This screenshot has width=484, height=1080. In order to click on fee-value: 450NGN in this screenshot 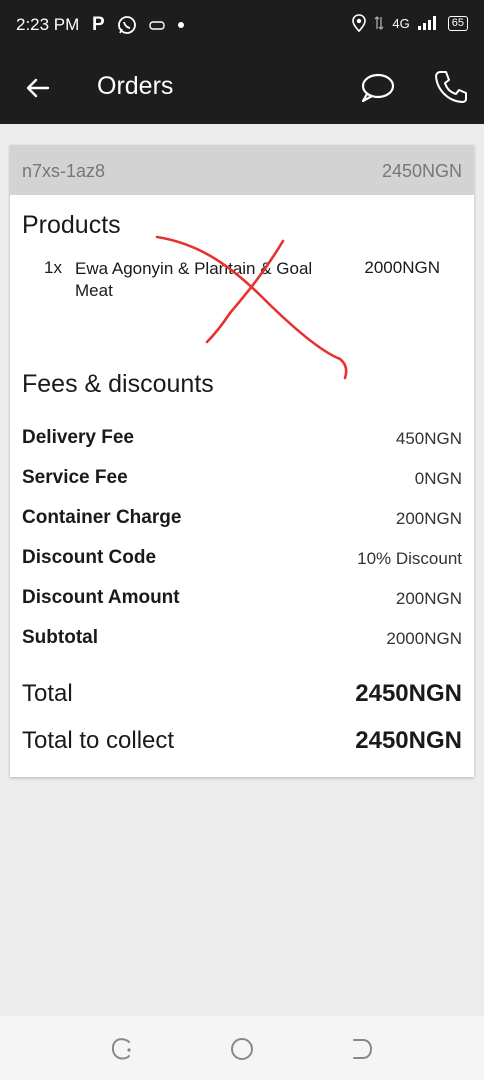, I will do `click(428, 438)`.